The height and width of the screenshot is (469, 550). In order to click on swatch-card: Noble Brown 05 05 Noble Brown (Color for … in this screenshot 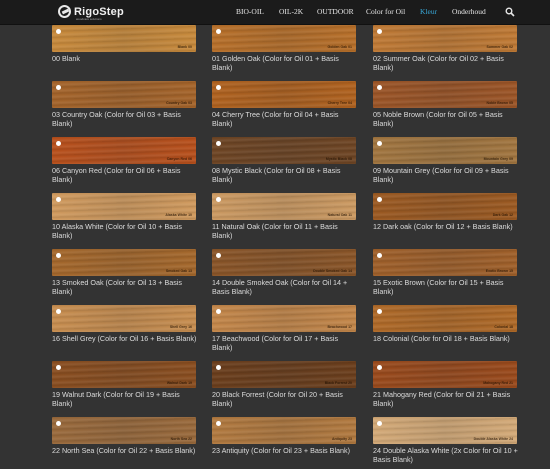, I will do `click(445, 104)`.